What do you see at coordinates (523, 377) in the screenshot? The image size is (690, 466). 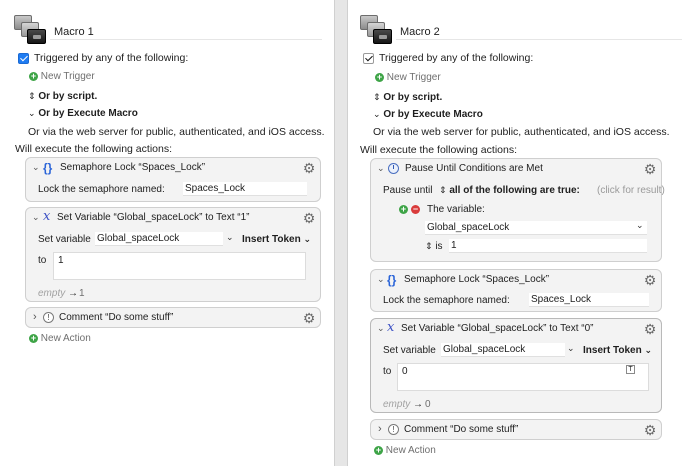 I see `value-textarea: 0` at bounding box center [523, 377].